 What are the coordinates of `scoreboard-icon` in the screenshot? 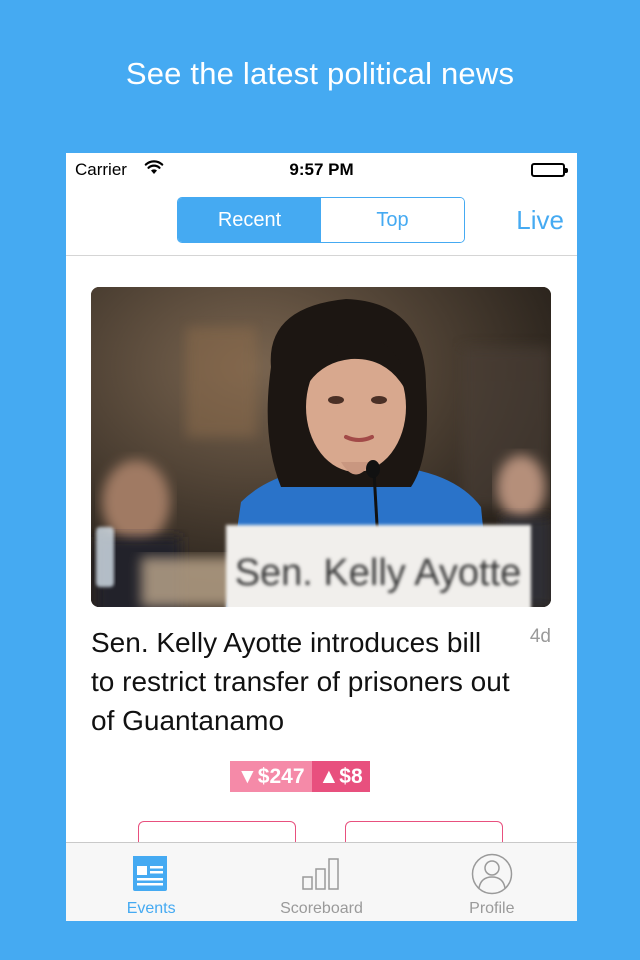 It's located at (321, 874).